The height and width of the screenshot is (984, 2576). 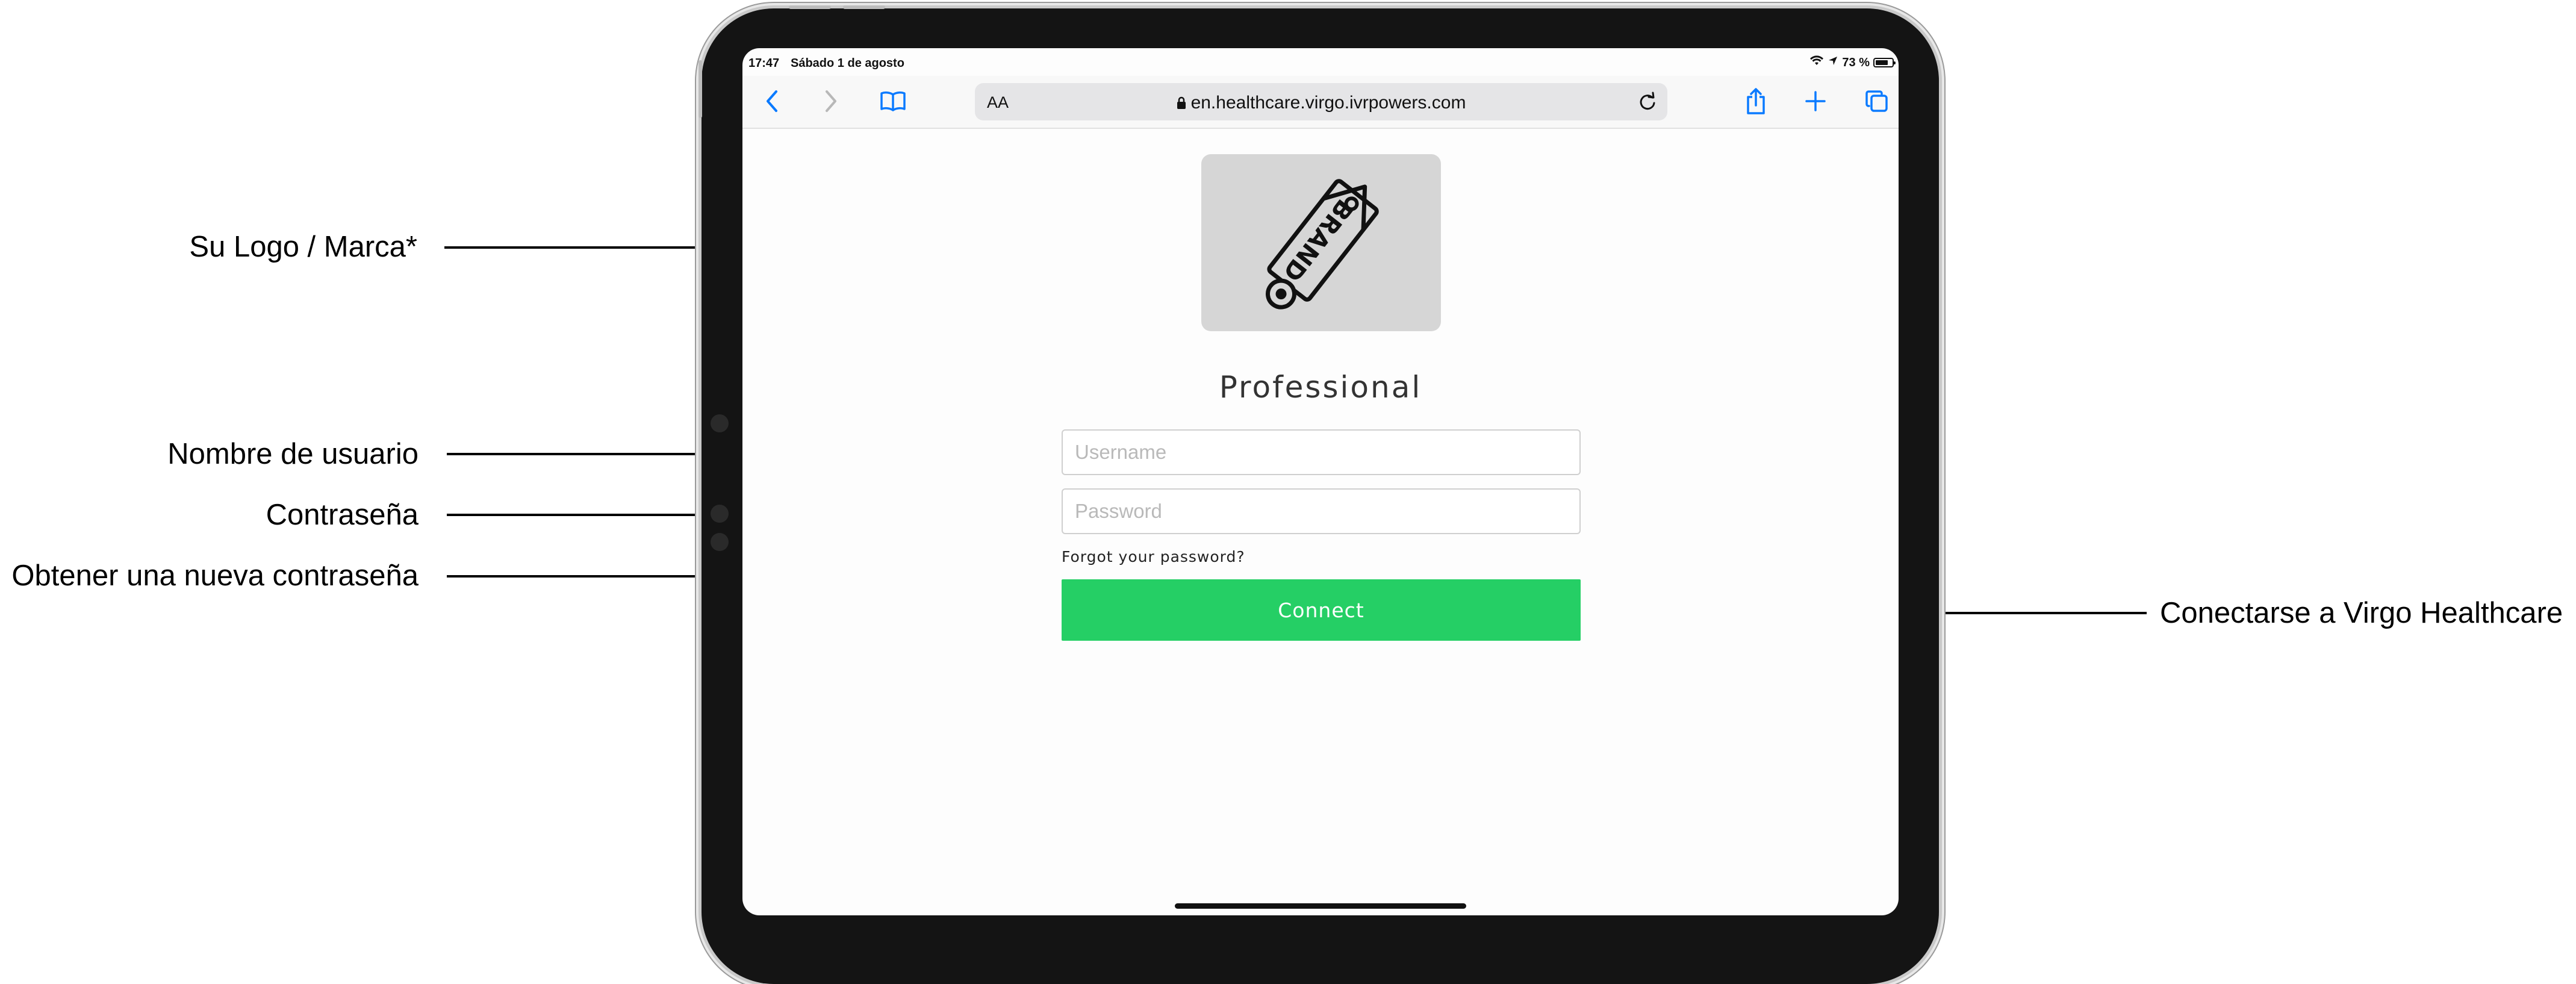 What do you see at coordinates (1885, 62) in the screenshot?
I see `battery-icon` at bounding box center [1885, 62].